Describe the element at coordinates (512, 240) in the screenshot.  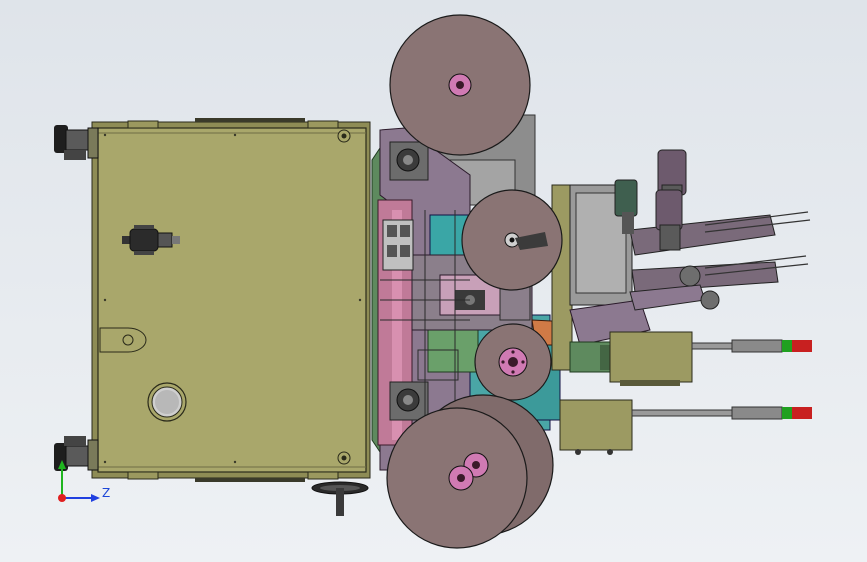
I see `reel-middle` at that location.